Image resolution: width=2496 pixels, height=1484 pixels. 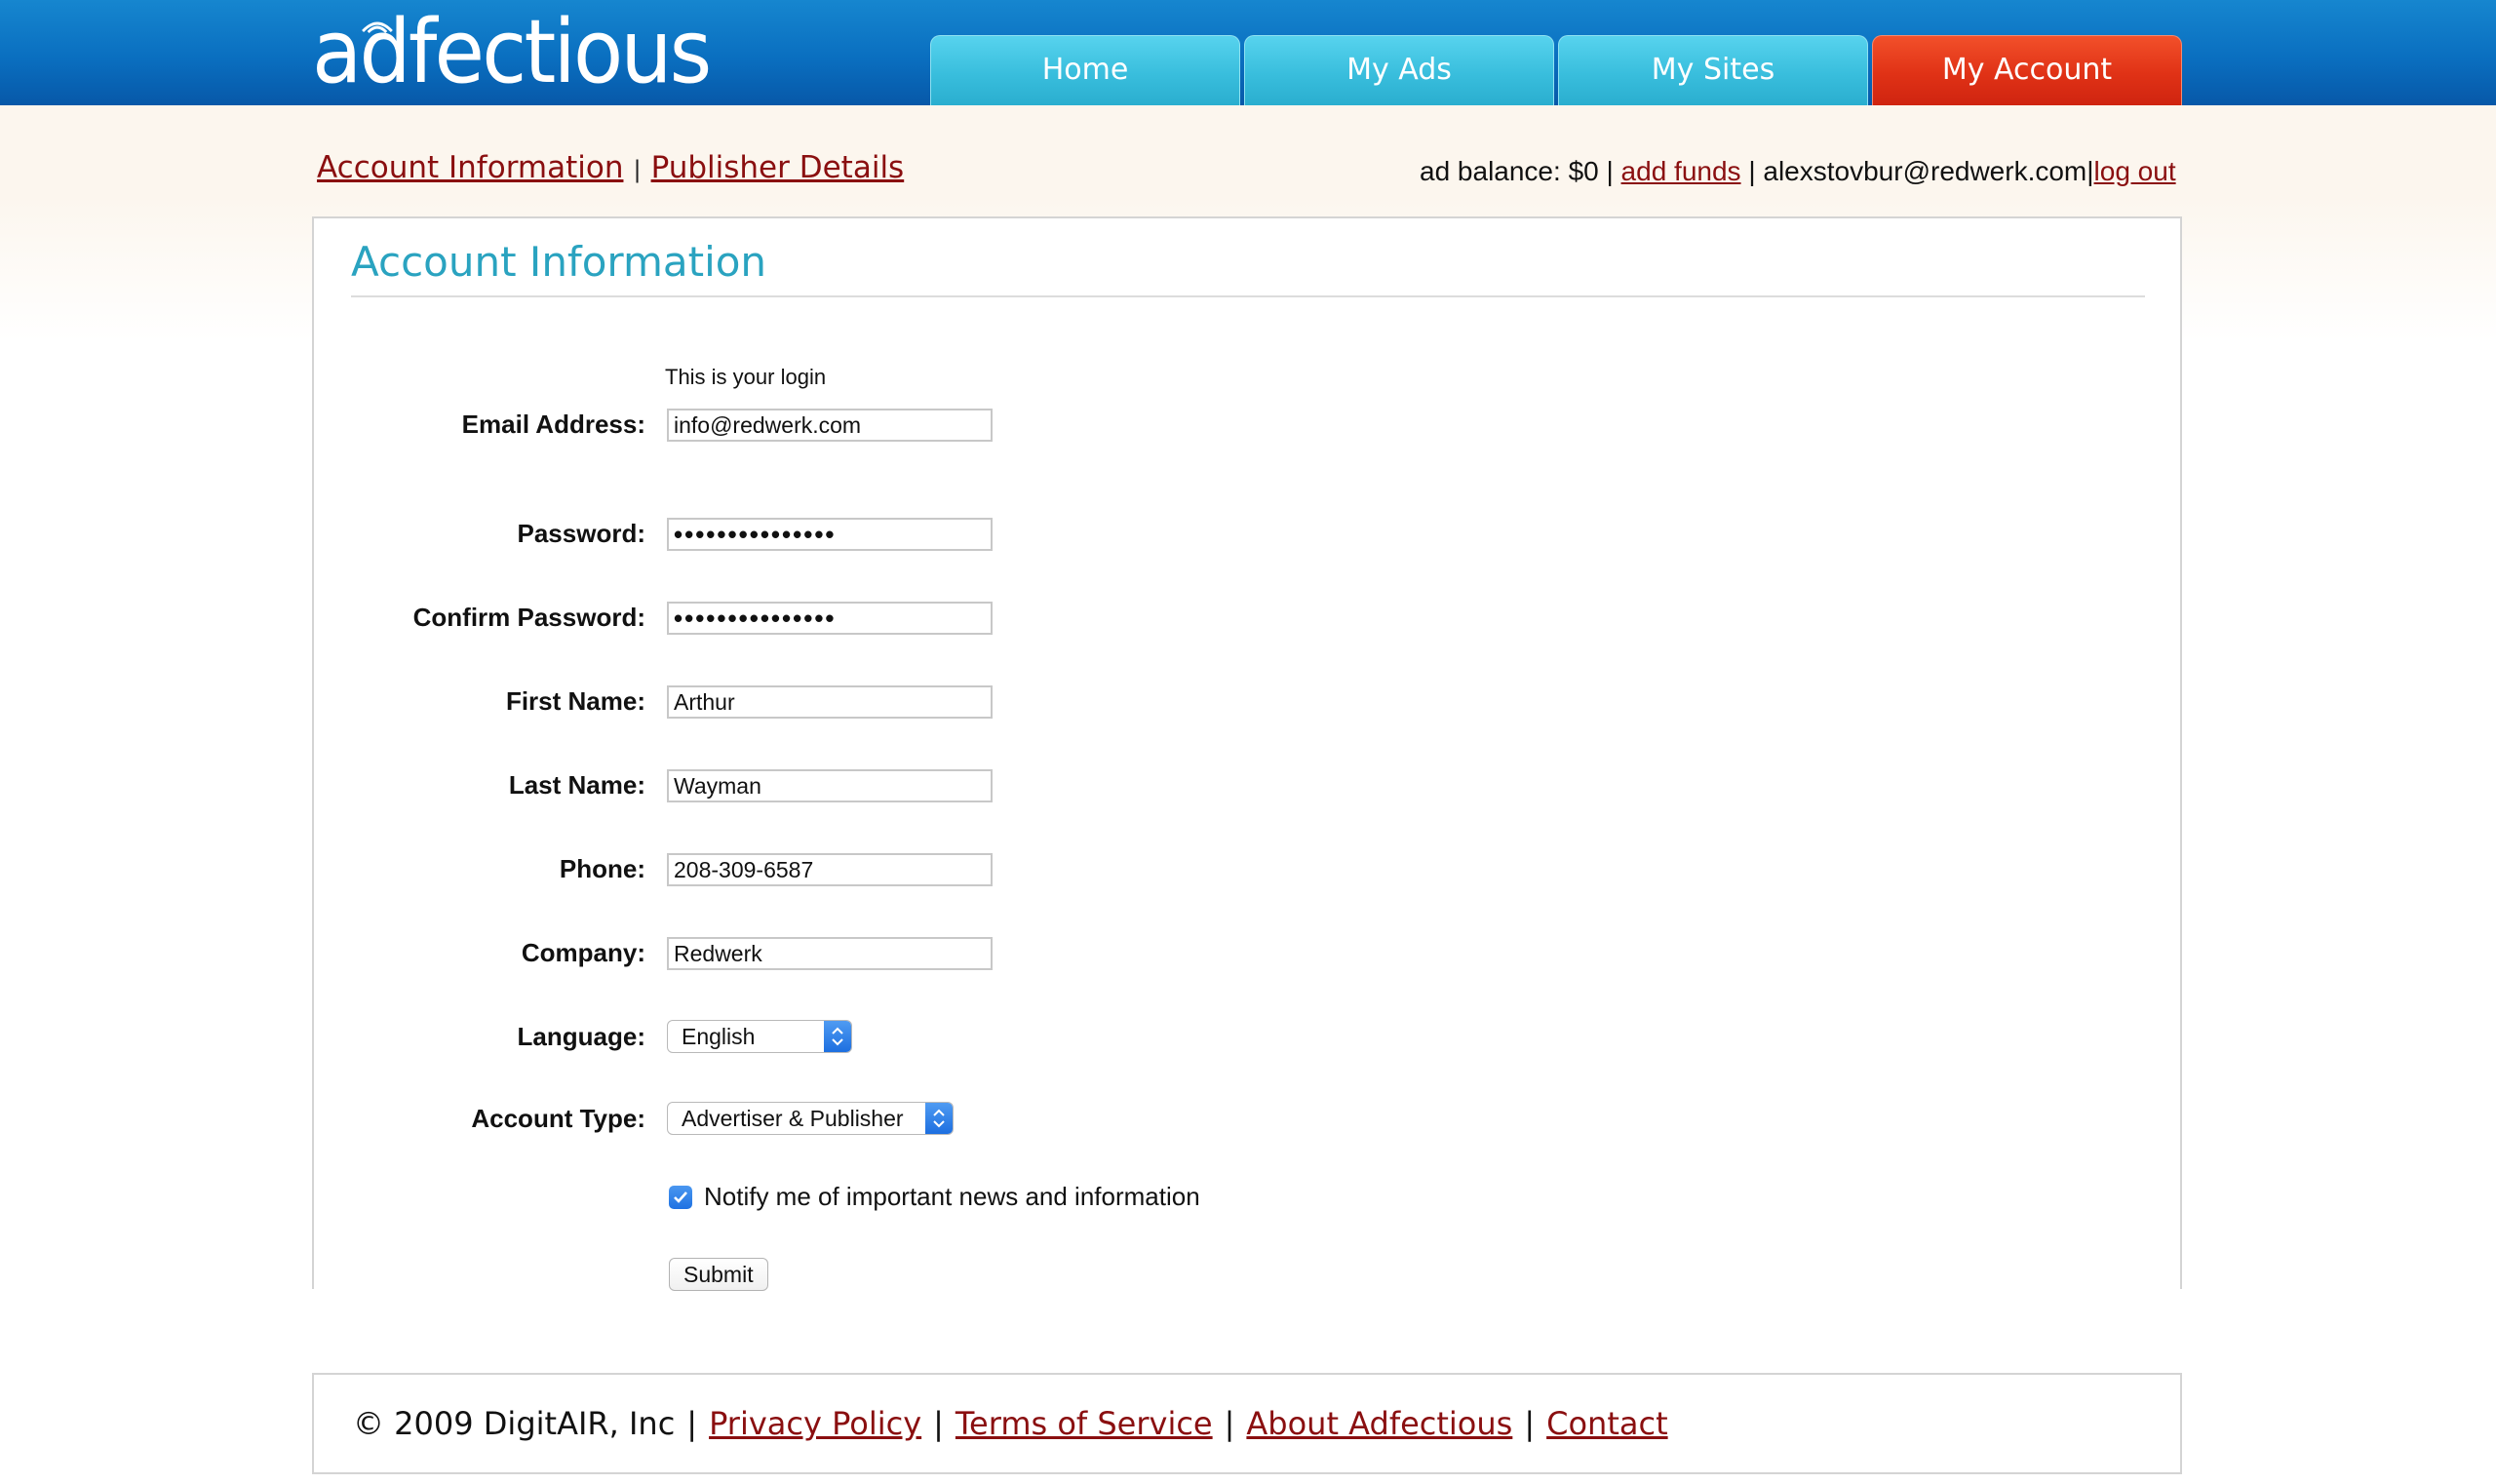 What do you see at coordinates (583, 952) in the screenshot?
I see `company-label: Company:` at bounding box center [583, 952].